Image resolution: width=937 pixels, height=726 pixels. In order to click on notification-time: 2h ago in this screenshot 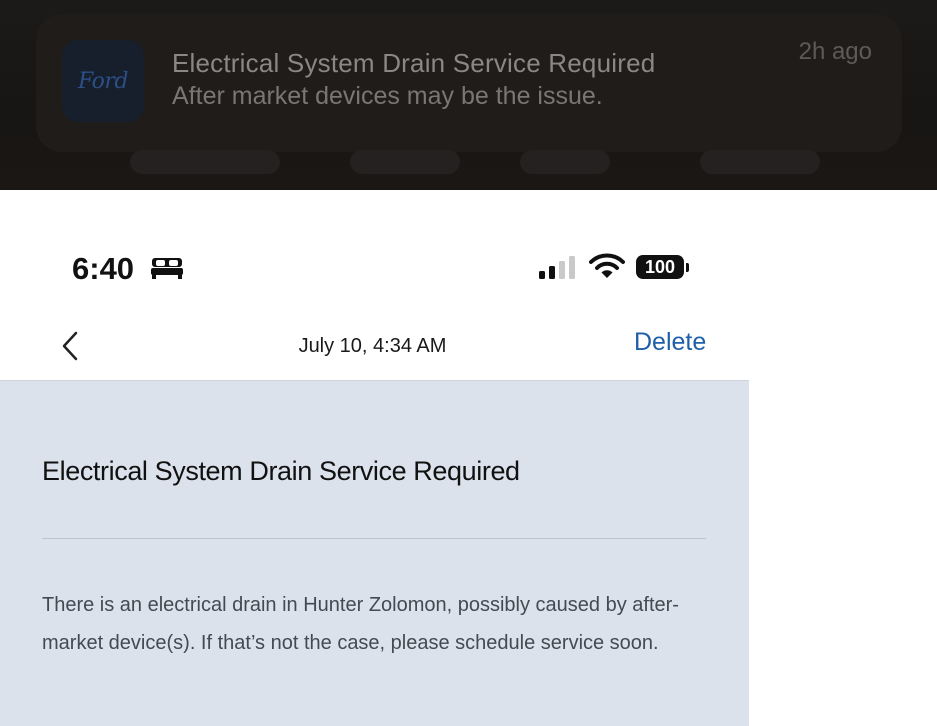, I will do `click(835, 51)`.